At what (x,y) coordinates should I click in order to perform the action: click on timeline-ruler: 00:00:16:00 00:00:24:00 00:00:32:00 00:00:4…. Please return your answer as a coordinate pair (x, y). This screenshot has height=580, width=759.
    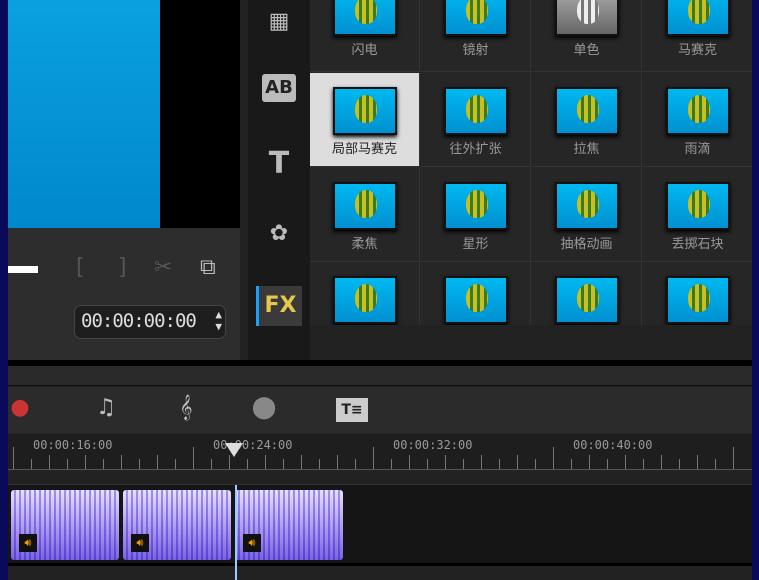
    Looking at the image, I should click on (380, 452).